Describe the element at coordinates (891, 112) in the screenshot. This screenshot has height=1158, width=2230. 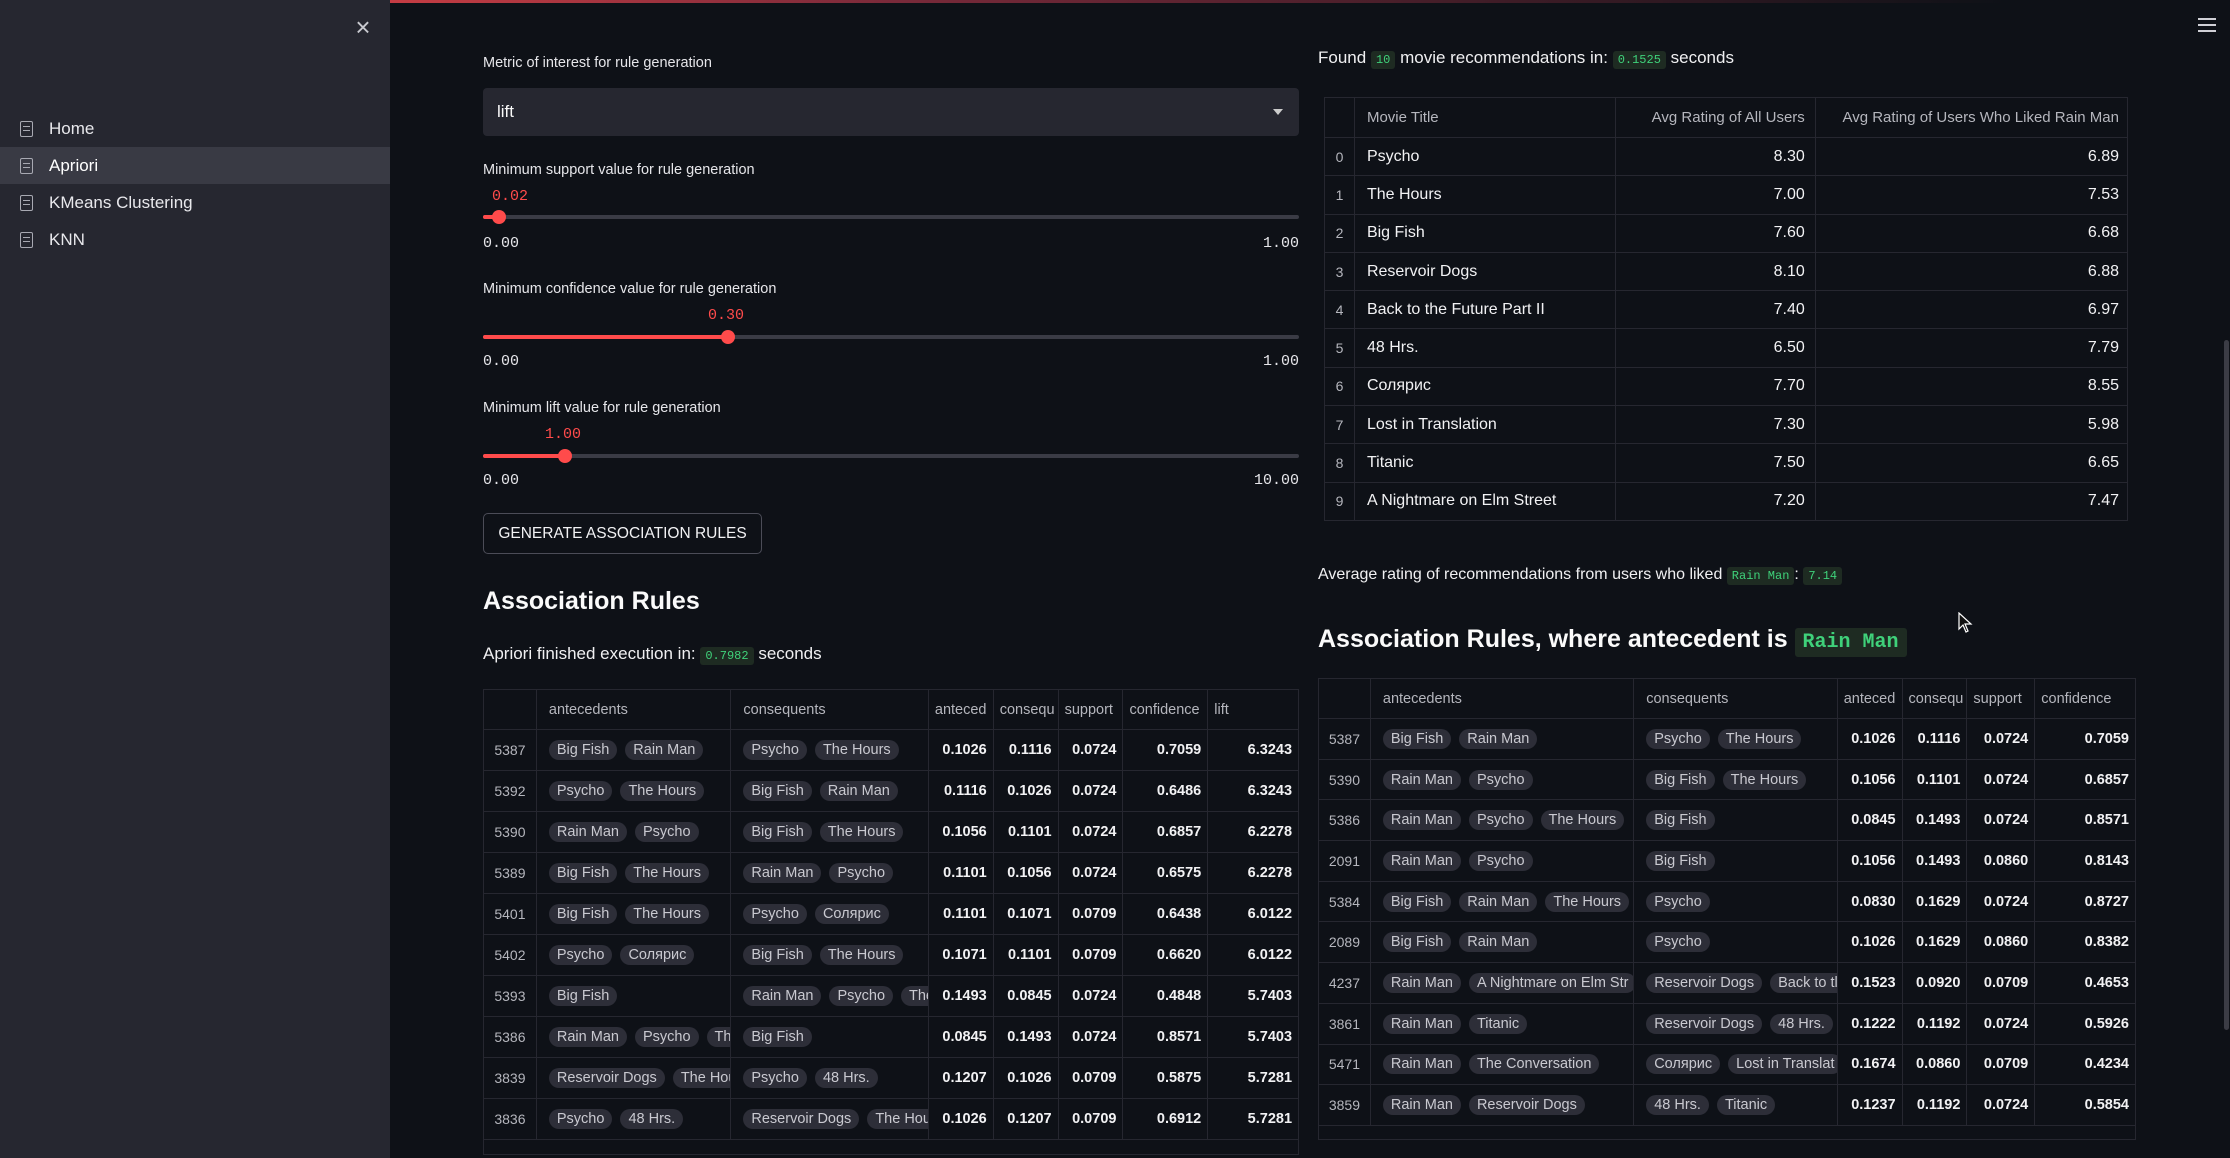
I see `metric-select: lift` at that location.